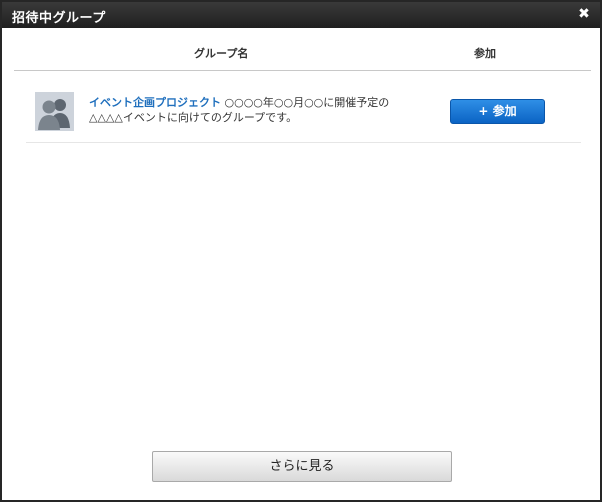 This screenshot has height=502, width=602. I want to click on see-more-button: さらに見る, so click(302, 466).